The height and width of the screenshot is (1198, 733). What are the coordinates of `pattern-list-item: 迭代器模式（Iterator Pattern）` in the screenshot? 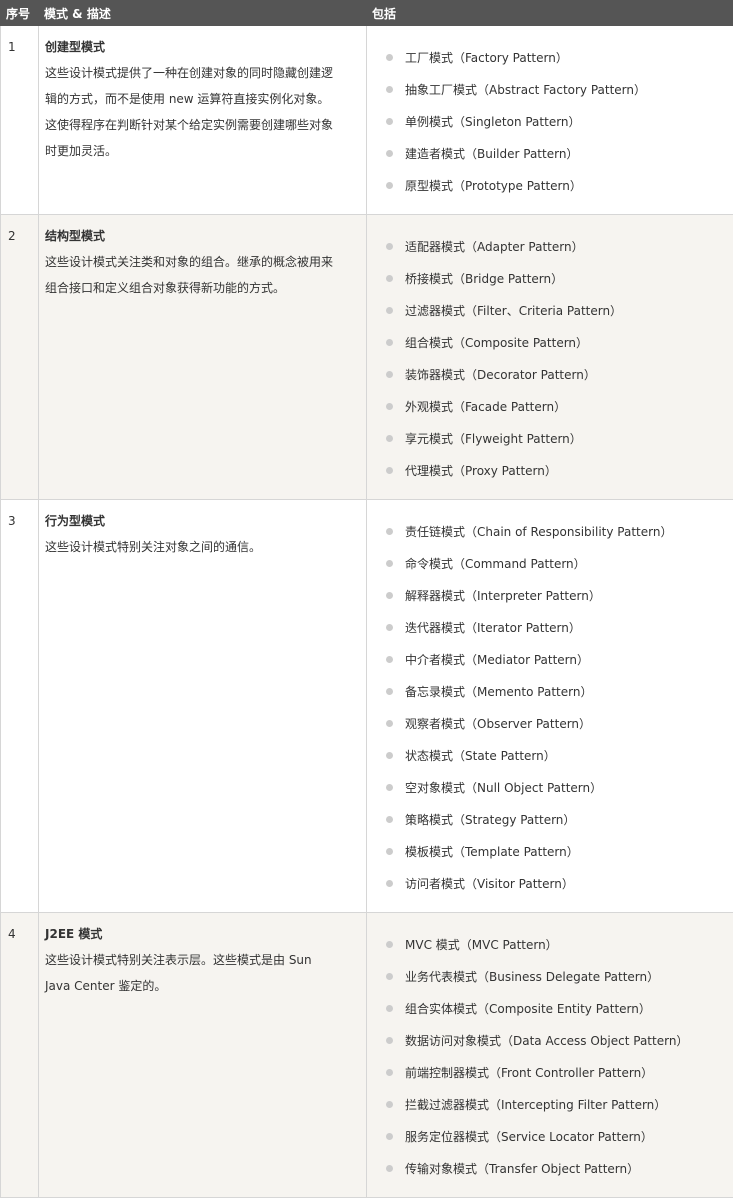 It's located at (550, 628).